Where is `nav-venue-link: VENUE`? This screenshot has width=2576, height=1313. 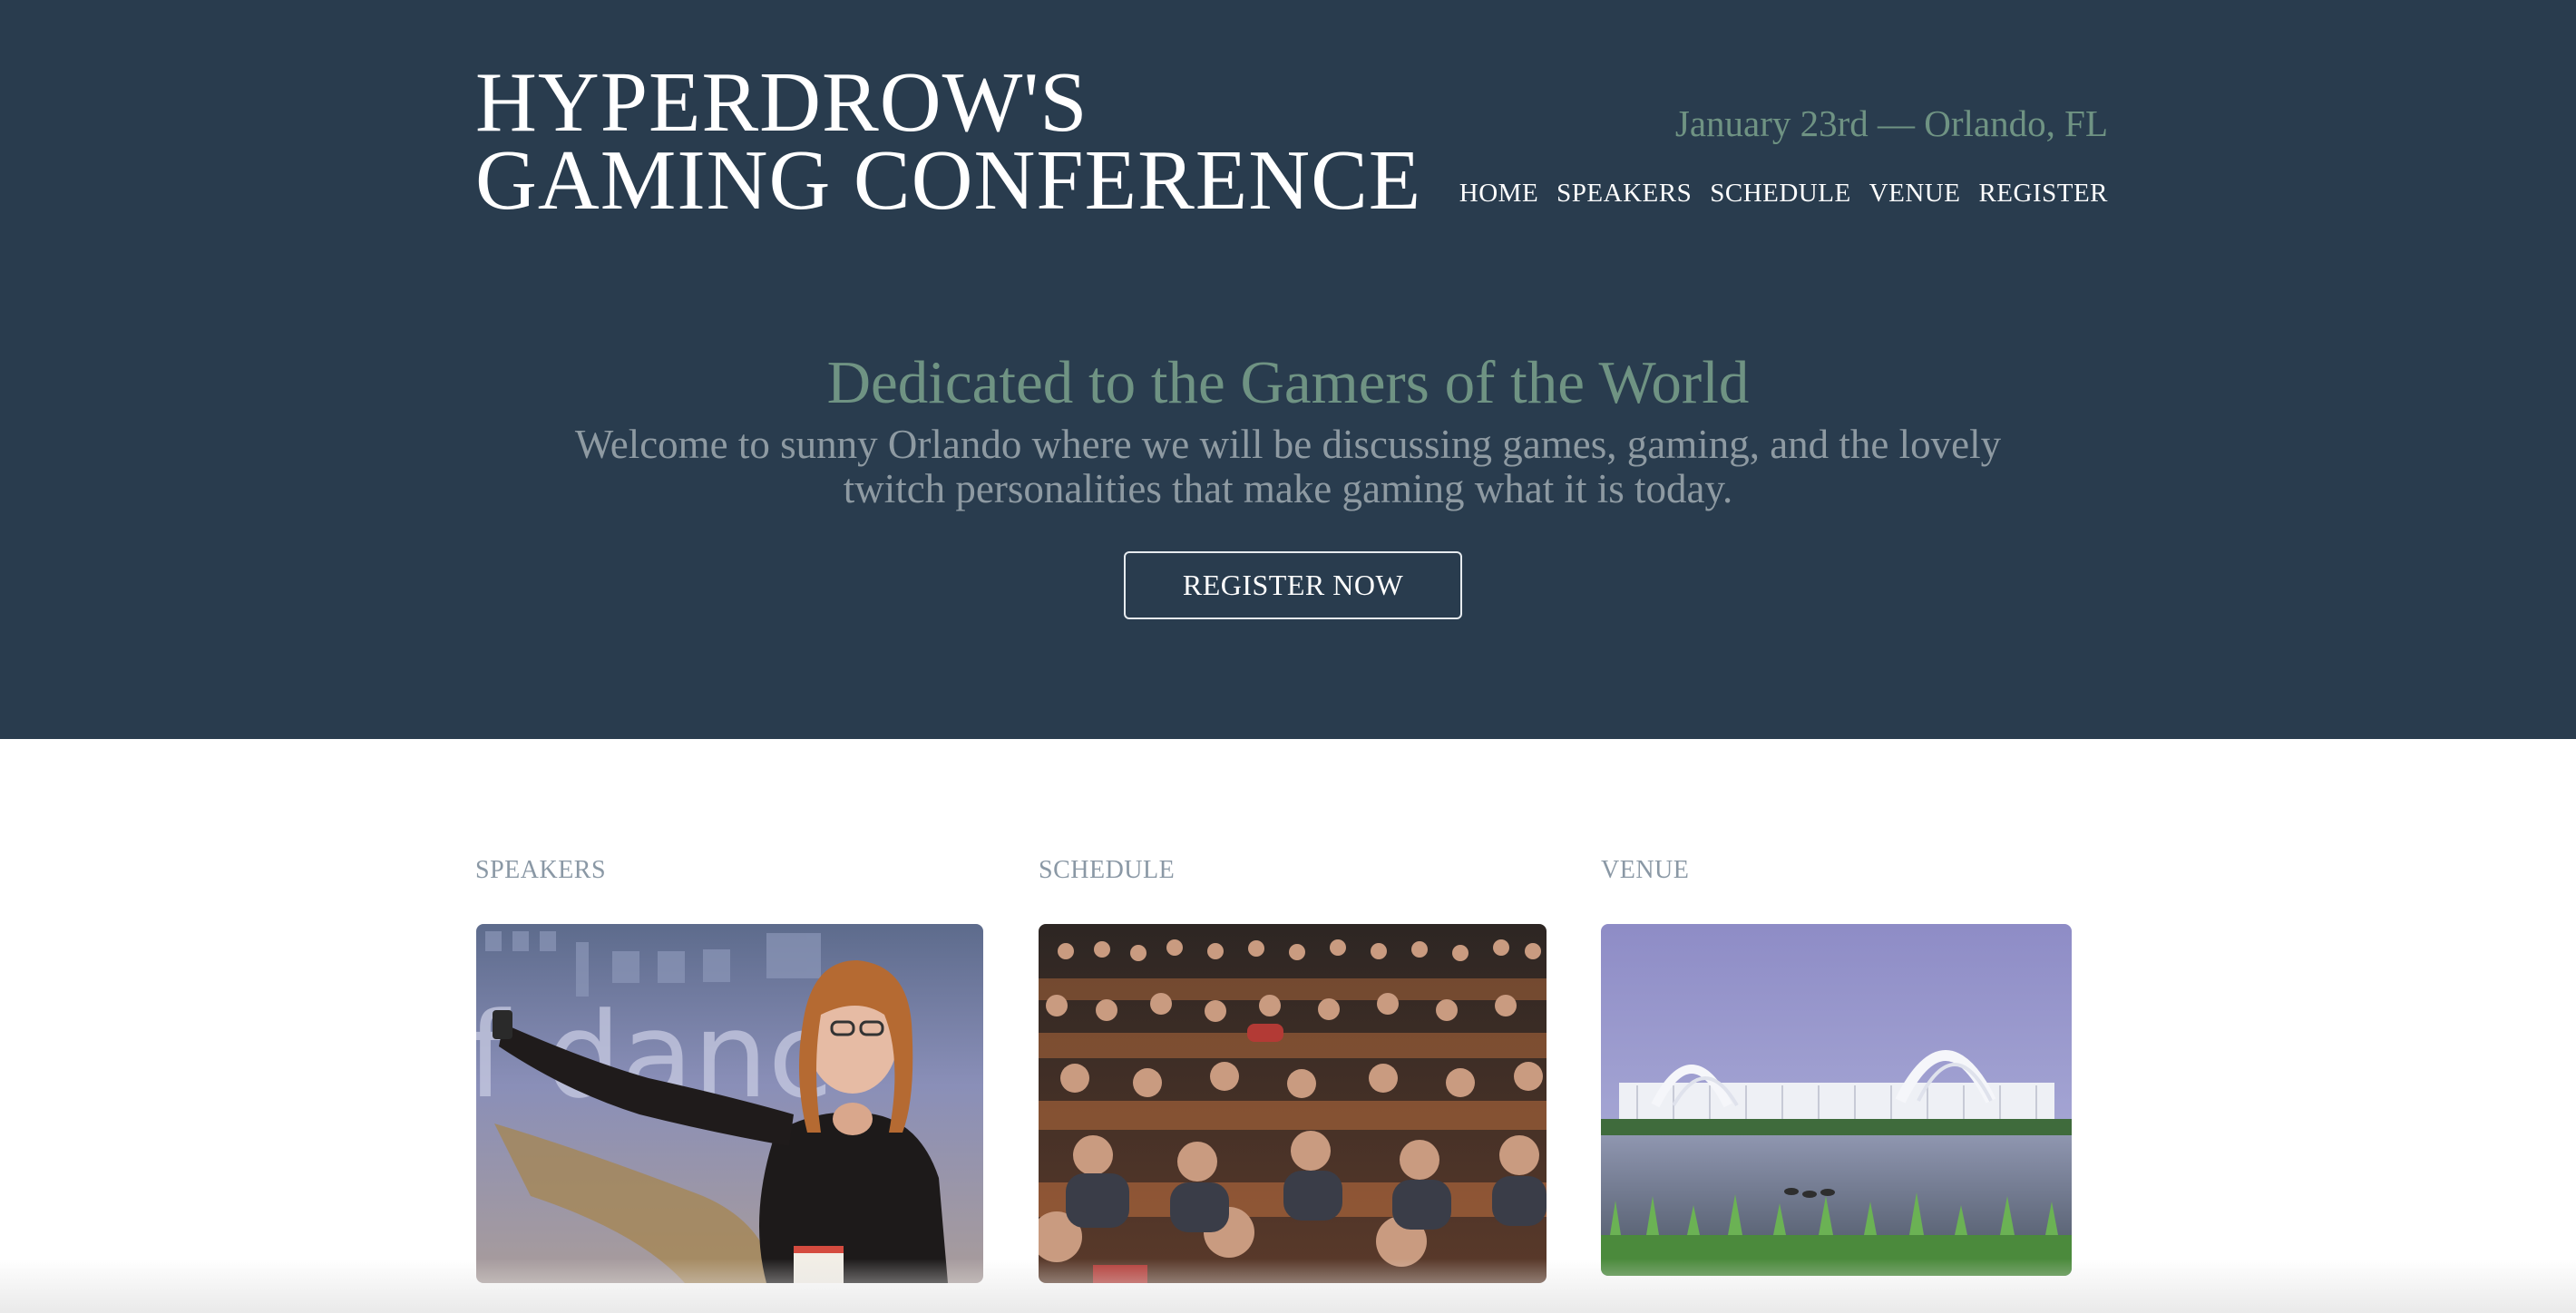
nav-venue-link: VENUE is located at coordinates (1915, 193).